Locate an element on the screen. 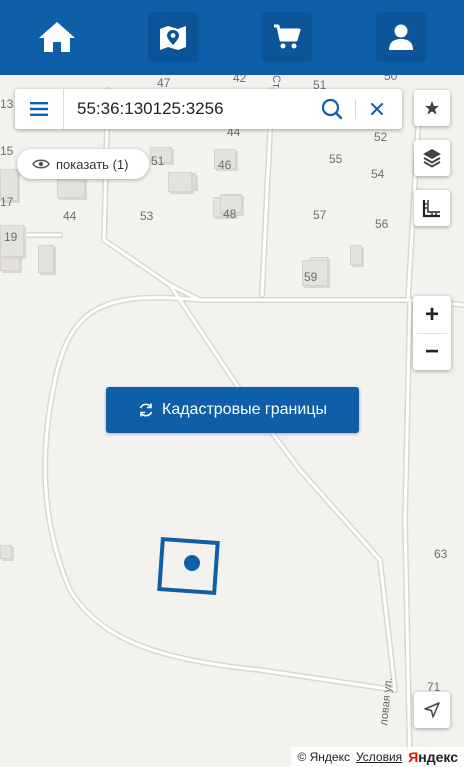 The height and width of the screenshot is (767, 464). house-number: 48 is located at coordinates (230, 214).